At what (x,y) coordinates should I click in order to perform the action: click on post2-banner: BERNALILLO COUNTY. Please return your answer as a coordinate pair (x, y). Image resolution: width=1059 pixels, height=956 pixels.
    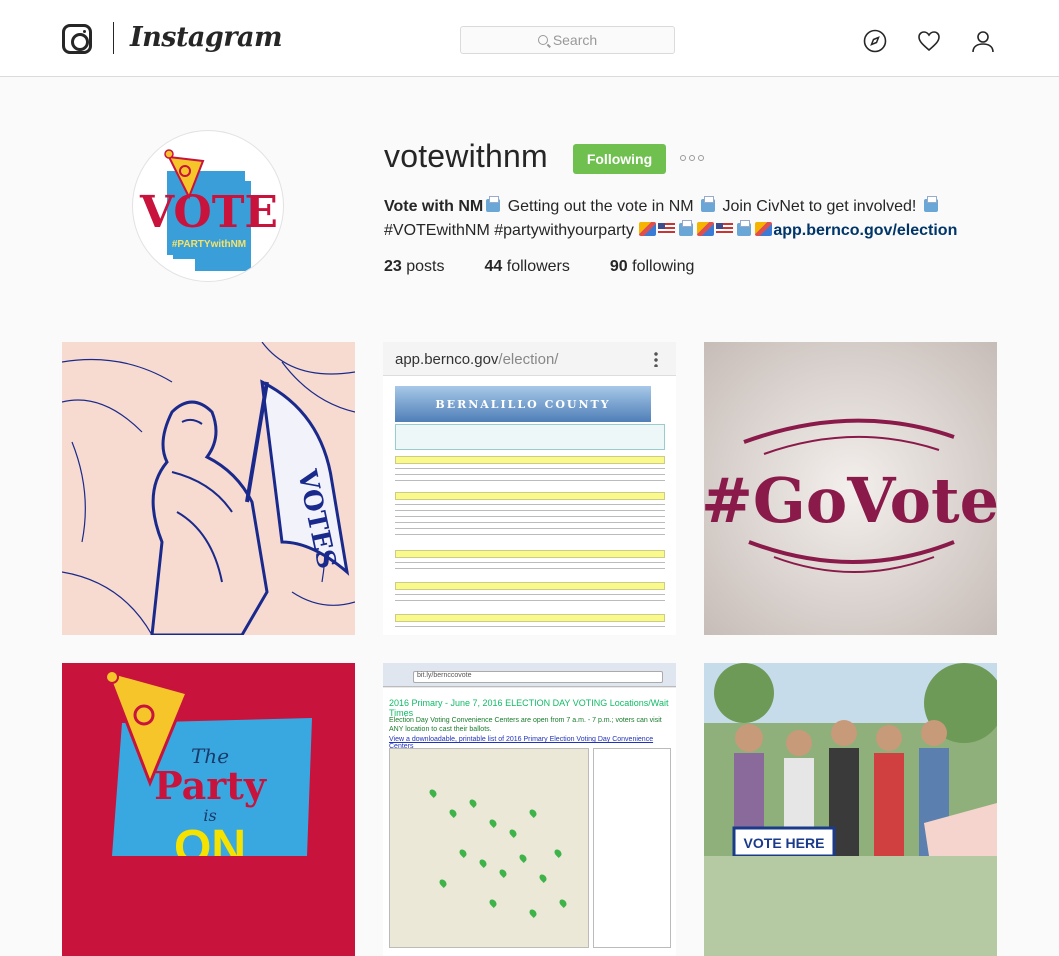
    Looking at the image, I should click on (523, 404).